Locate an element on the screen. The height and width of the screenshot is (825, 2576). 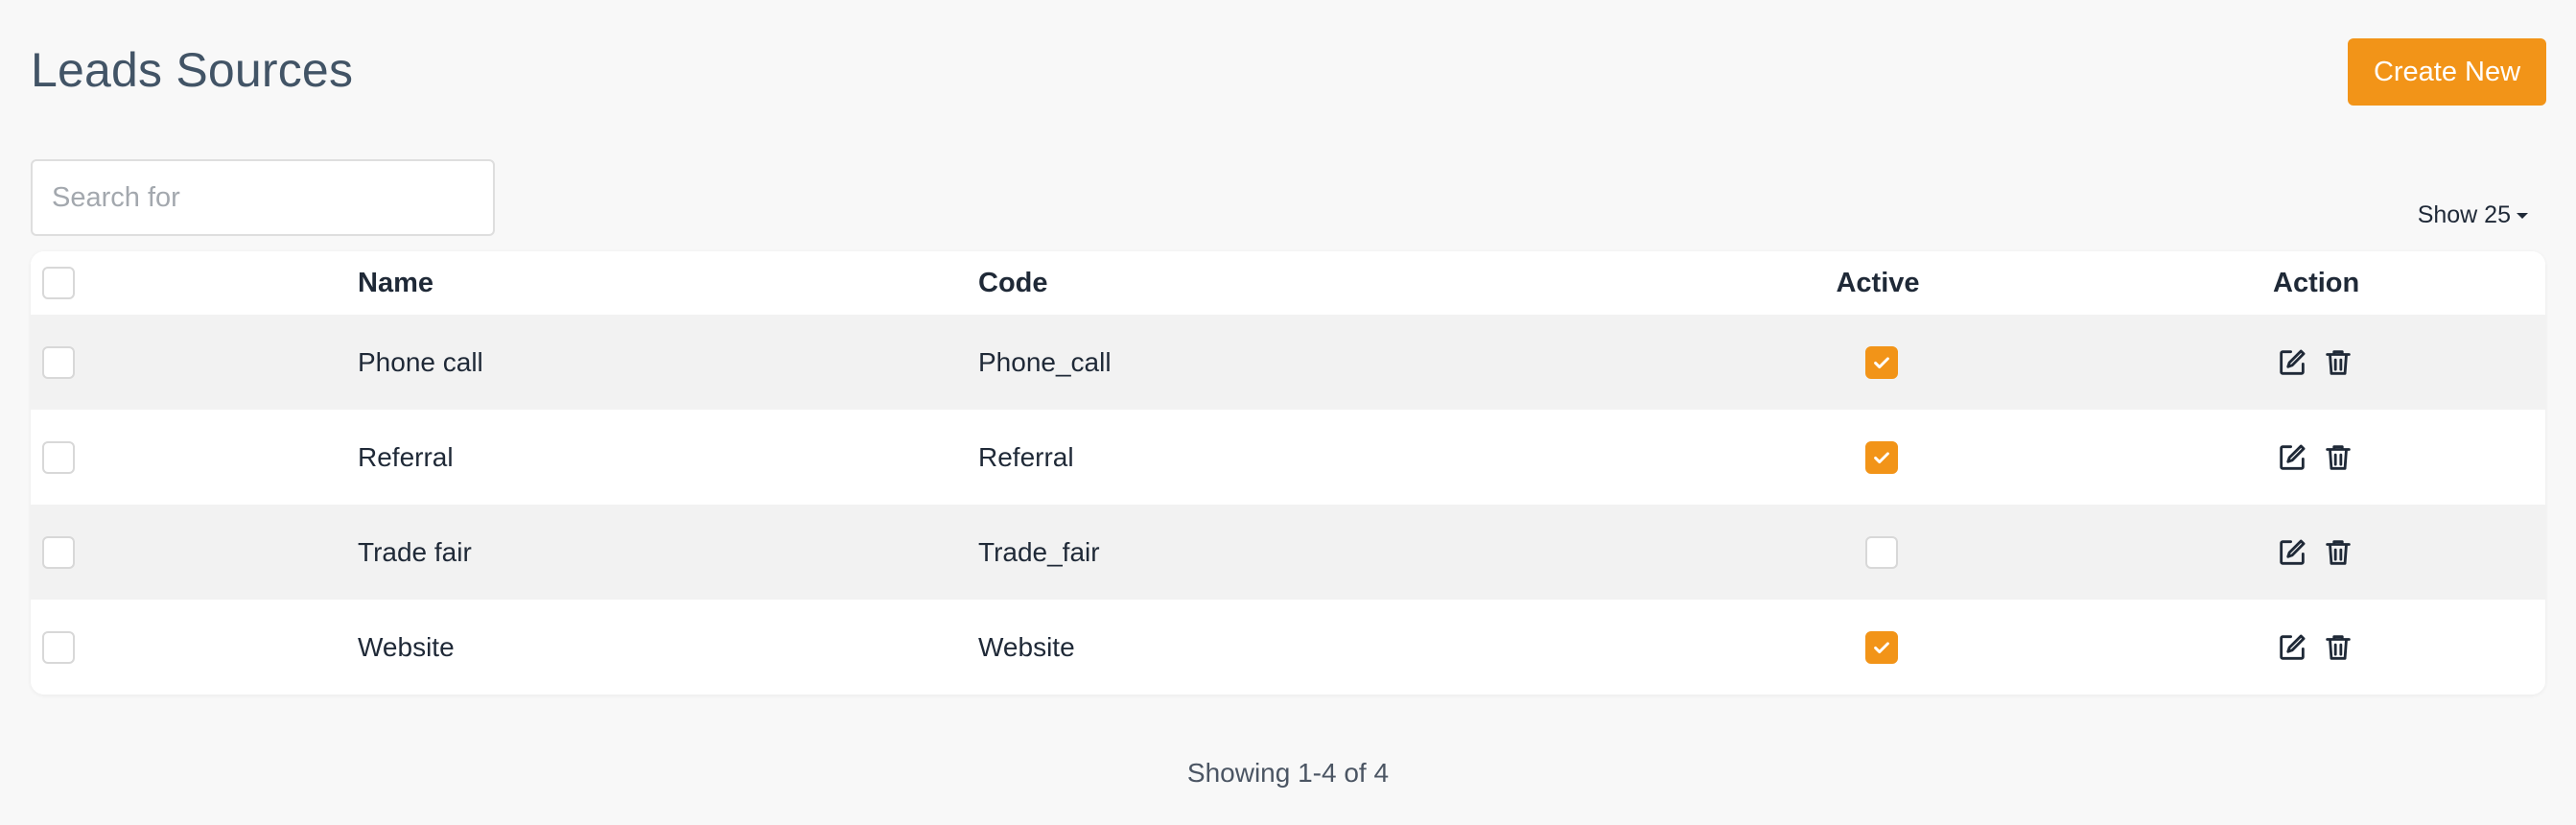
table-row: Trade fair Trade_fair is located at coordinates (1288, 553).